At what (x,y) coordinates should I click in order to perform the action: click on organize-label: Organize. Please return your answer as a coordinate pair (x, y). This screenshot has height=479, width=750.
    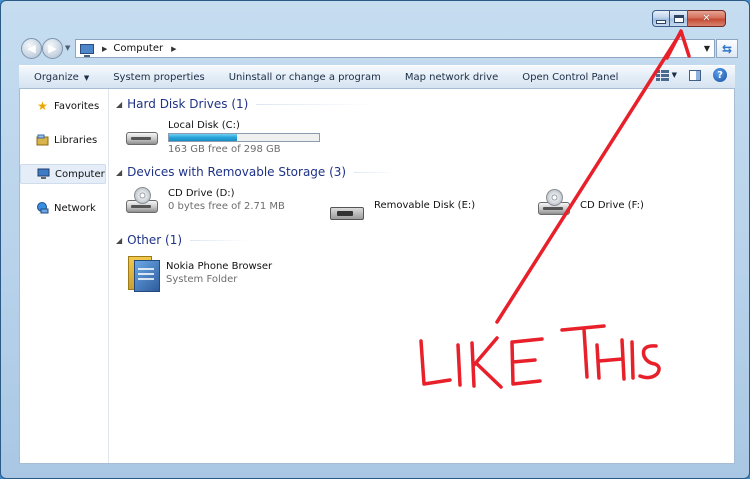
    Looking at the image, I should click on (56, 77).